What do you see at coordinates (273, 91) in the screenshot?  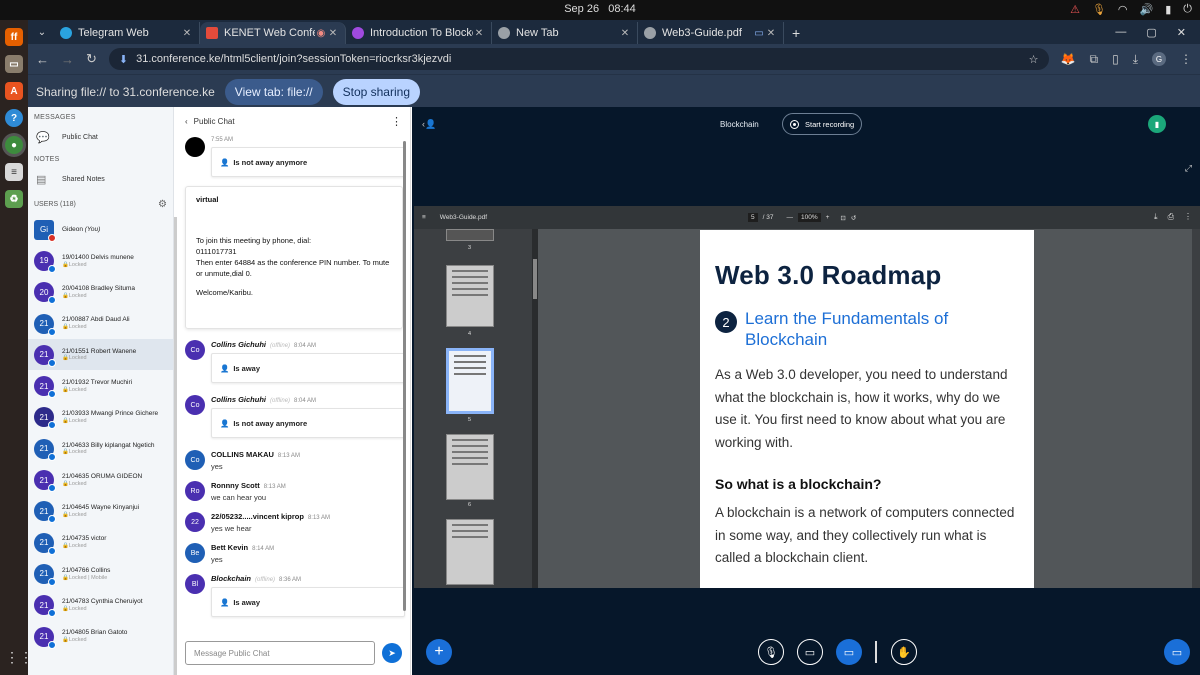 I see `view-tab-button: View tab: file://` at bounding box center [273, 91].